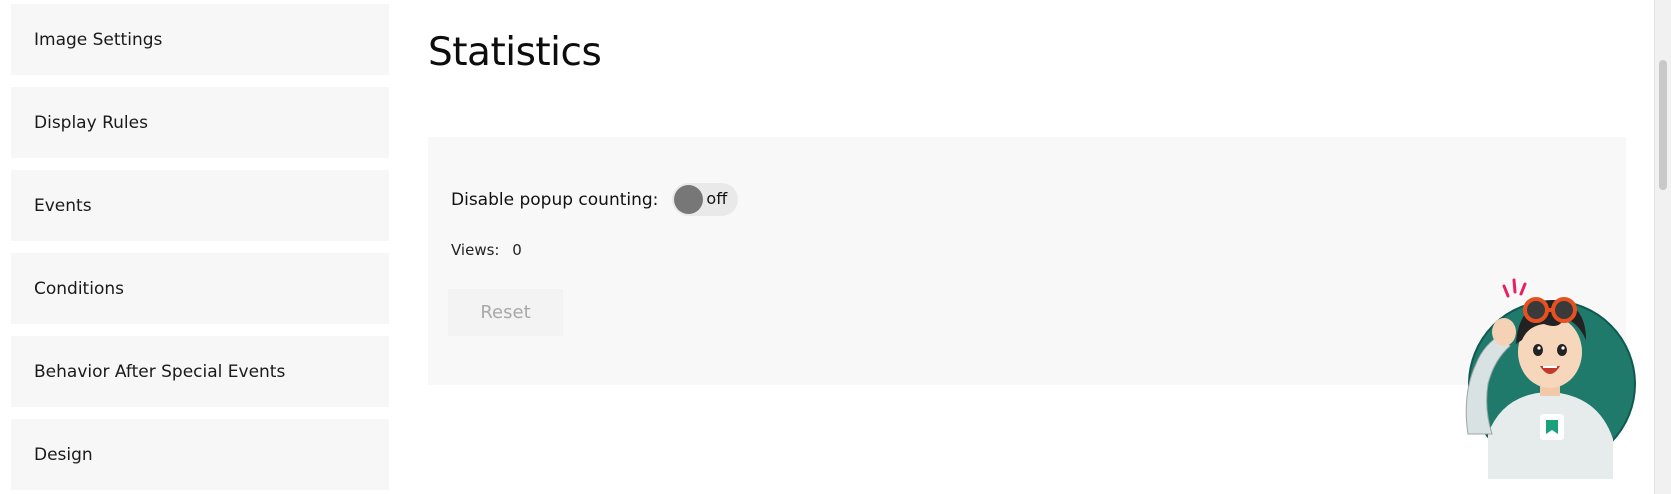  What do you see at coordinates (63, 205) in the screenshot?
I see `sidebar-item-label: Events` at bounding box center [63, 205].